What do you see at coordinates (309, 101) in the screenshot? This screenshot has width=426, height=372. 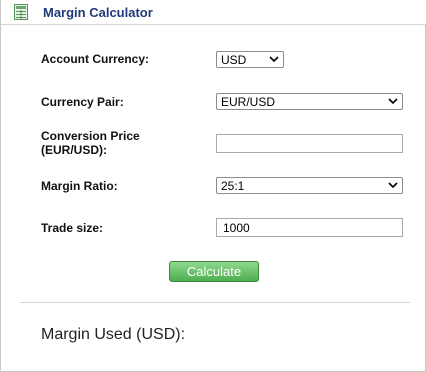 I see `currency-pair-select: EUR/USD` at bounding box center [309, 101].